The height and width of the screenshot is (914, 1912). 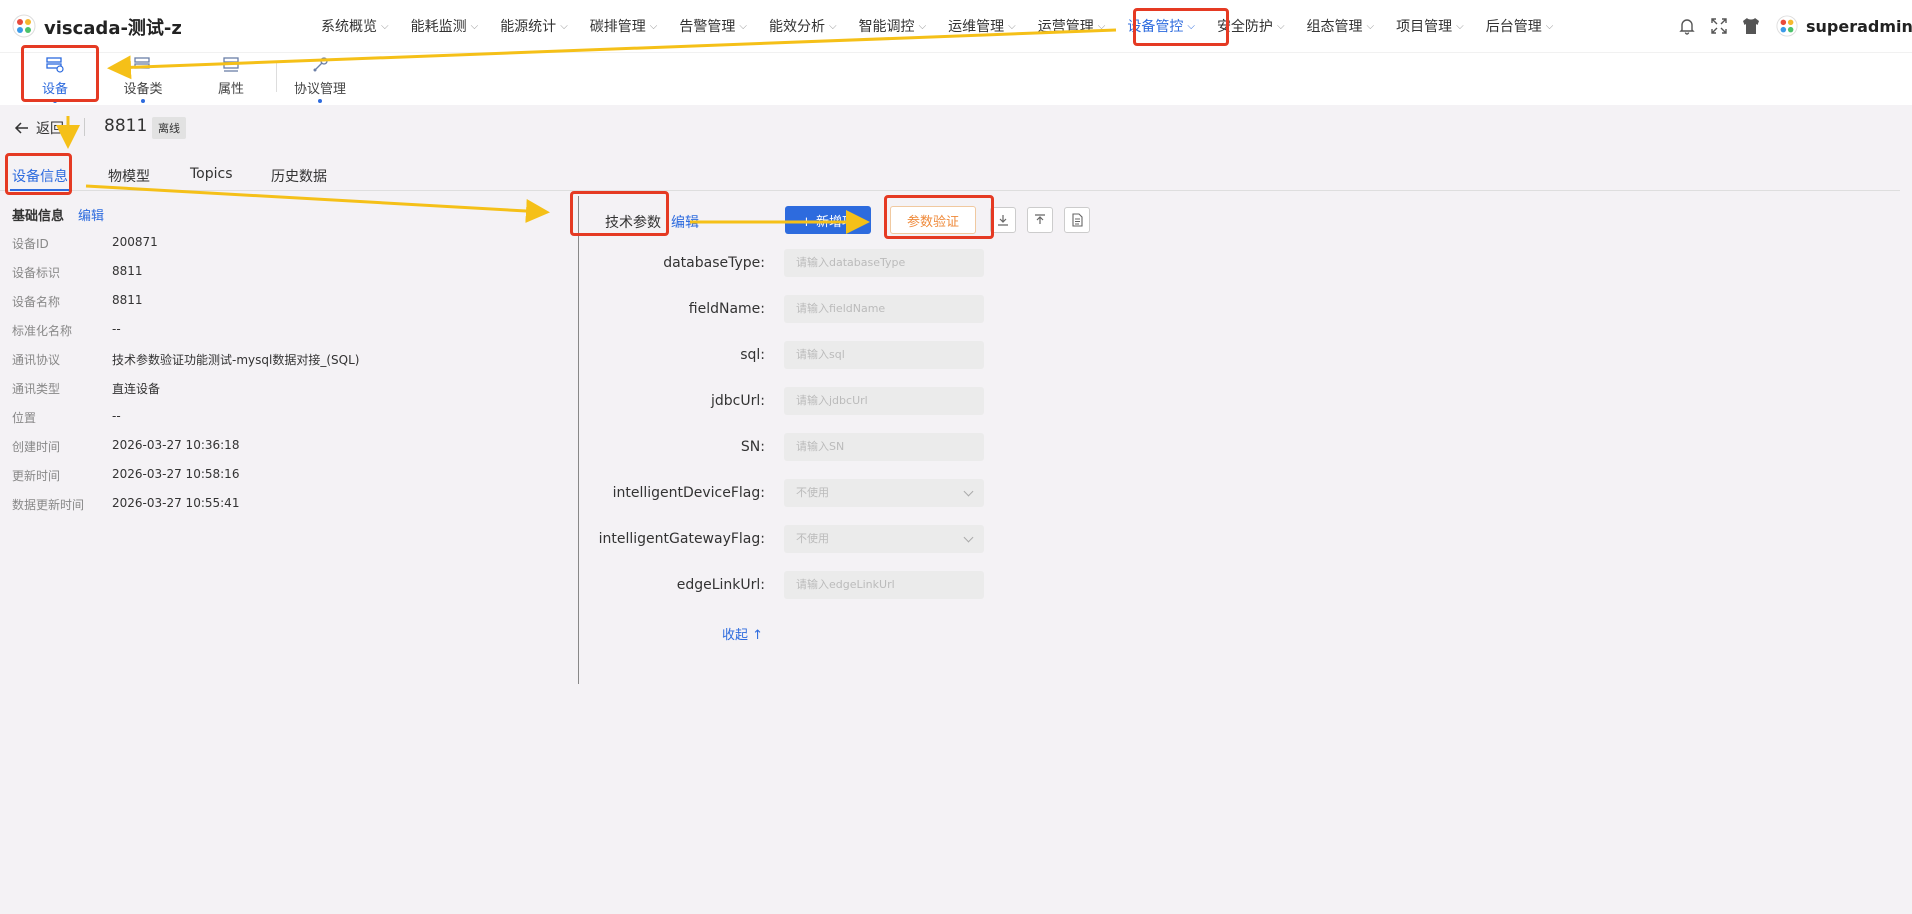 I want to click on arrow-nav-to-subtab, so click(x=612, y=54).